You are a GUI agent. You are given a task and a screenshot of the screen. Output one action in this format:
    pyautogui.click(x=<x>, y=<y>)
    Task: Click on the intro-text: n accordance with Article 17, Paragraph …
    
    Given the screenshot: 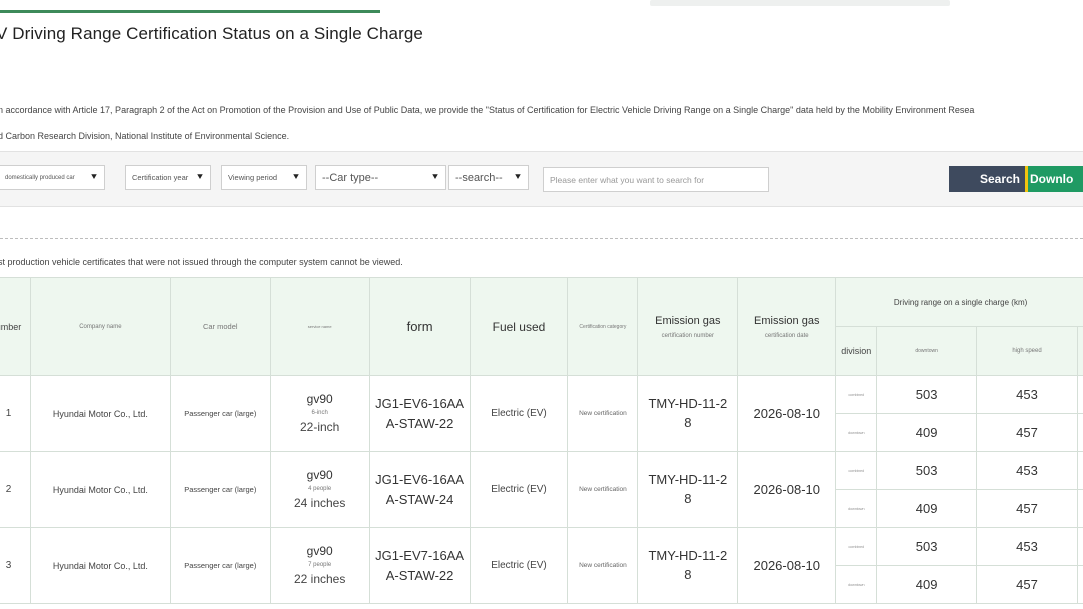 What is the action you would take?
    pyautogui.click(x=541, y=123)
    